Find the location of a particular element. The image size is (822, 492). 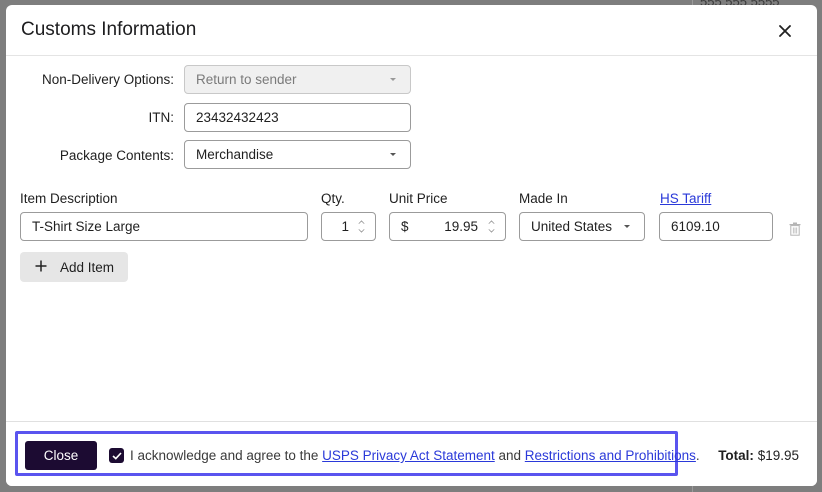

itn-value: 23432432423 is located at coordinates (237, 117).